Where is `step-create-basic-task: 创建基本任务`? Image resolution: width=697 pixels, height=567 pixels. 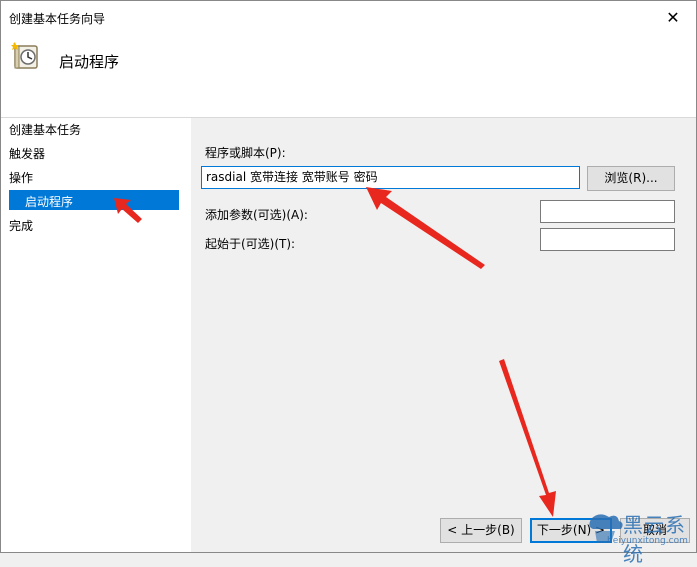 step-create-basic-task: 创建基本任务 is located at coordinates (45, 129).